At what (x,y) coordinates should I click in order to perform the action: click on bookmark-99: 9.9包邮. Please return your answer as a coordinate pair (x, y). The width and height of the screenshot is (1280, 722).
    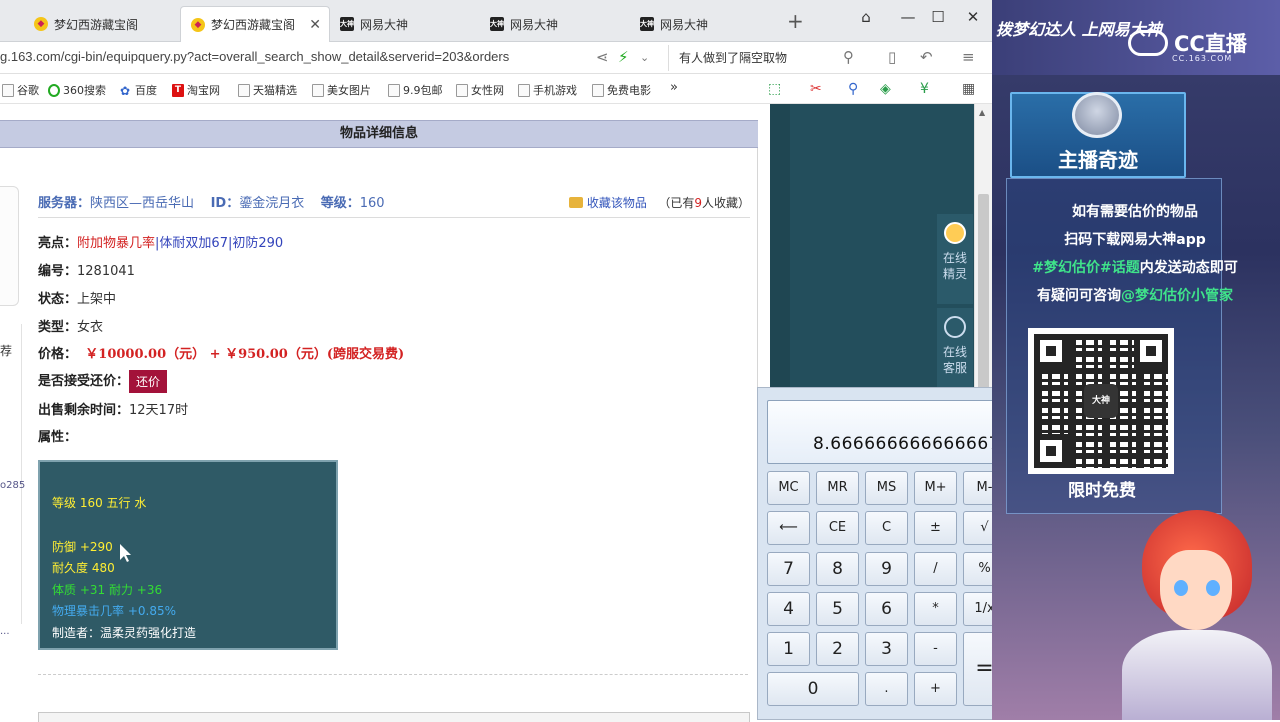
    Looking at the image, I should click on (415, 90).